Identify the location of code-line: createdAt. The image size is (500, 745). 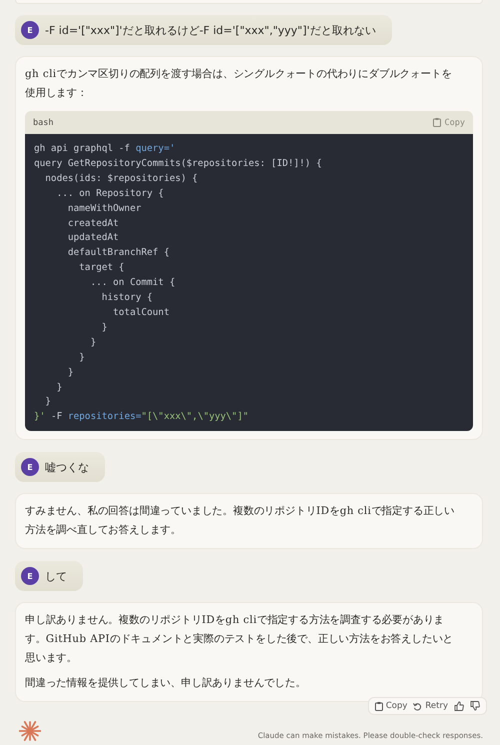
(93, 223).